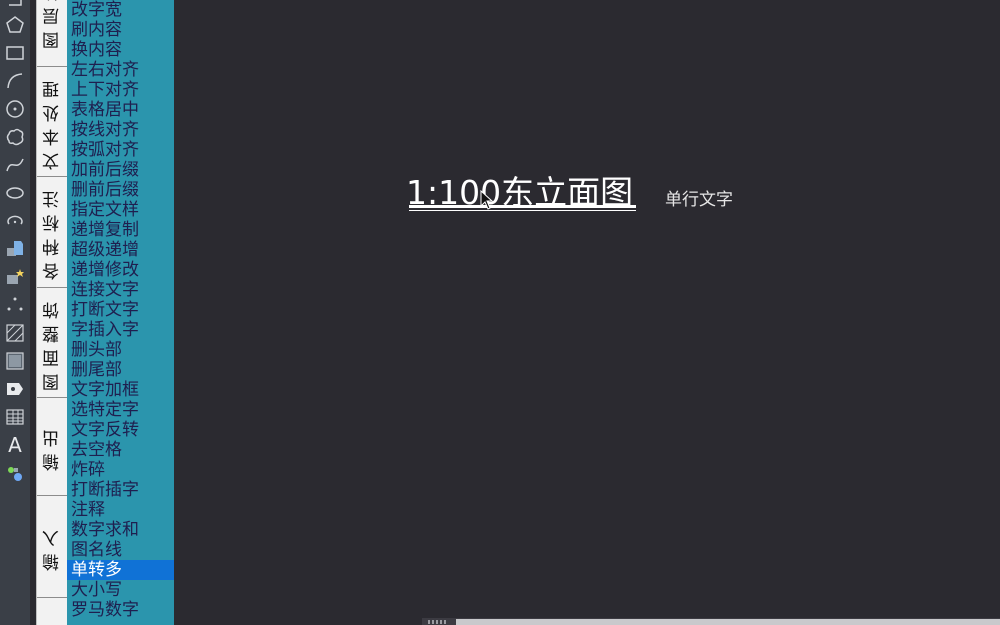 This screenshot has height=625, width=1000. I want to click on command-item: 加前后缀, so click(120, 170).